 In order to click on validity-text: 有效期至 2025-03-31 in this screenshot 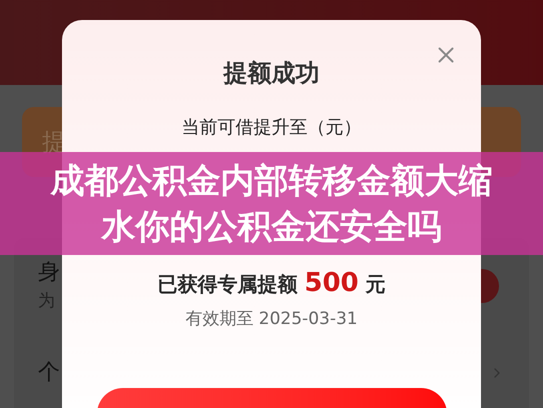, I will do `click(271, 319)`.